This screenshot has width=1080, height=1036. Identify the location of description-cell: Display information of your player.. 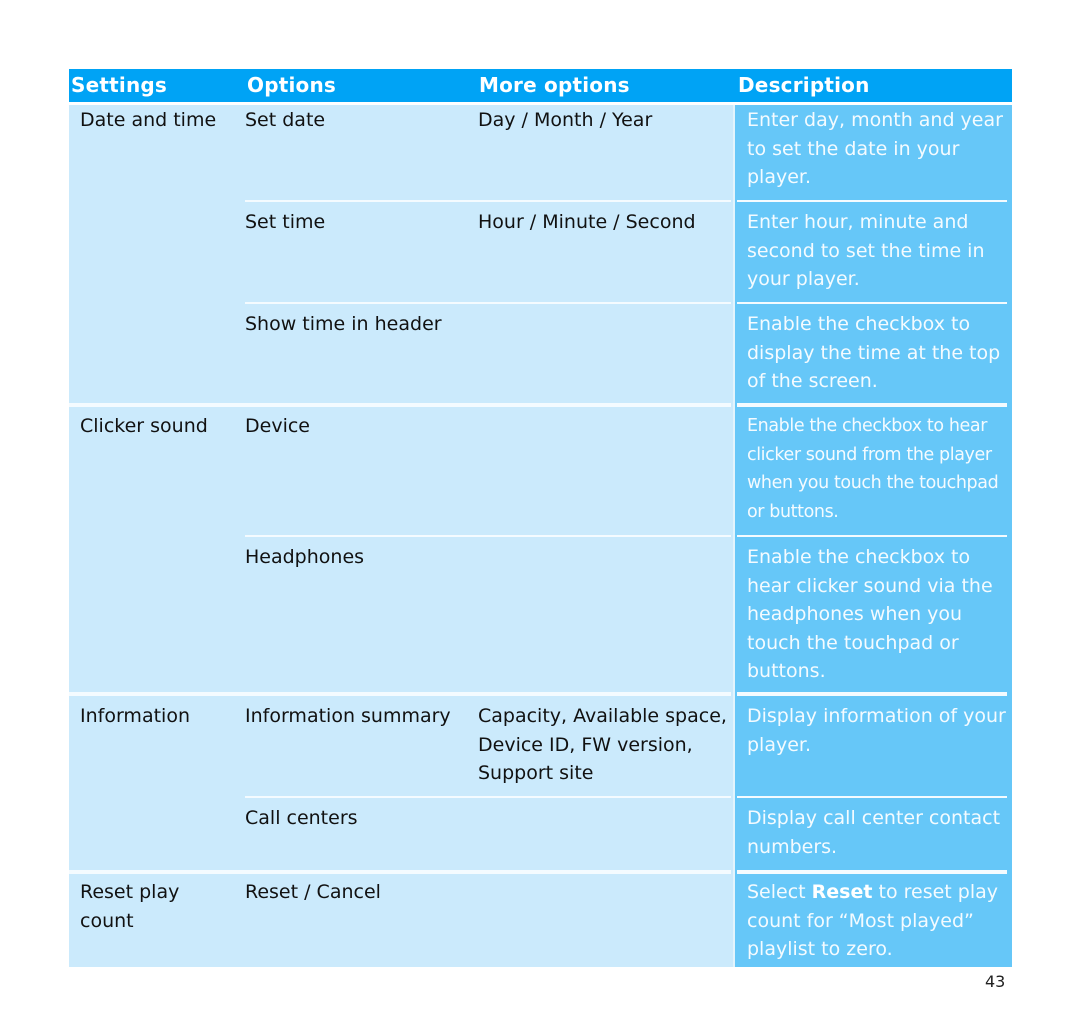
(876, 730).